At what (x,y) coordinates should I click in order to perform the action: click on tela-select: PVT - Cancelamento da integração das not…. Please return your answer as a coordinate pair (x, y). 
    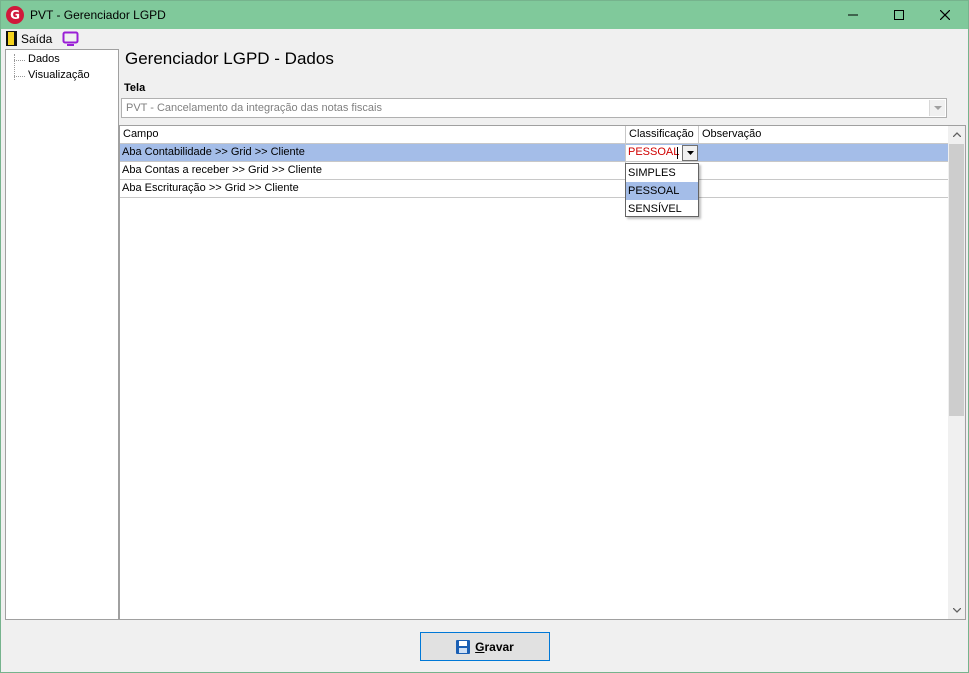
    Looking at the image, I should click on (534, 108).